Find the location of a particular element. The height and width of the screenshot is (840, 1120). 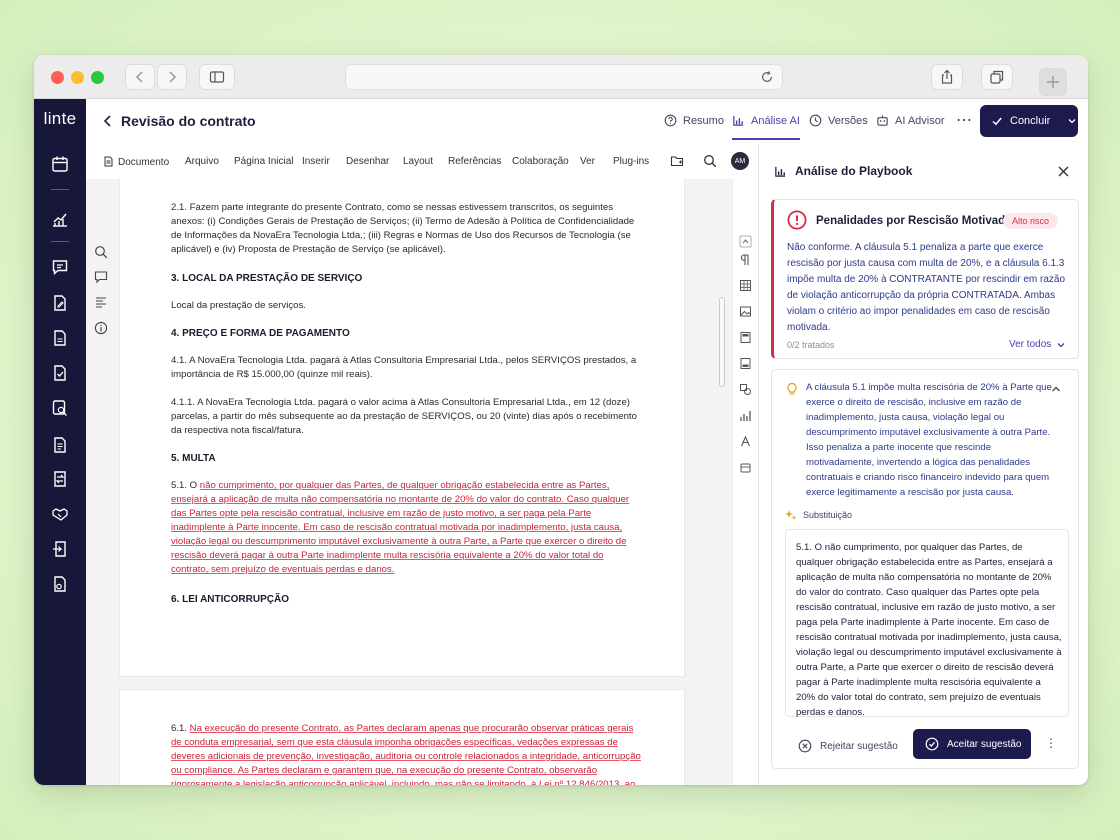

text-art-tool is located at coordinates (745, 441).